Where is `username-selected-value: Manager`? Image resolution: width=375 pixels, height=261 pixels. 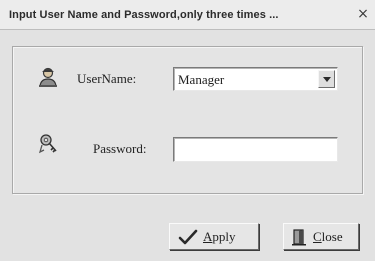 username-selected-value: Manager is located at coordinates (201, 79).